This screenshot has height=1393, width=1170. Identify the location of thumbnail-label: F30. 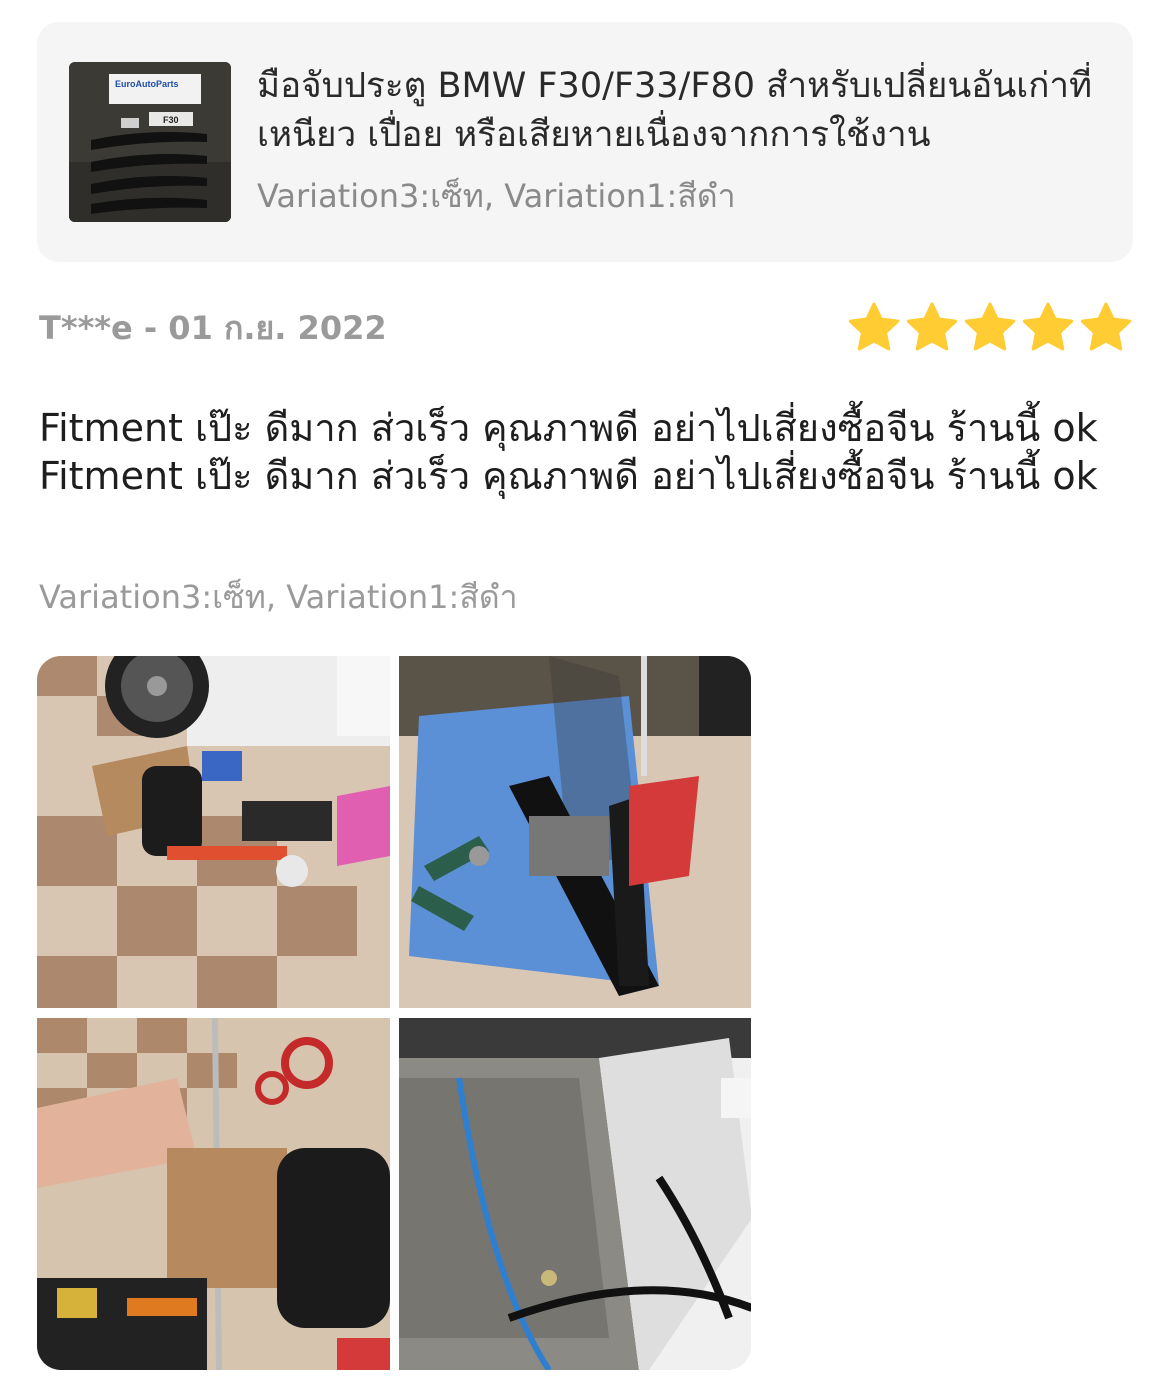
(171, 120).